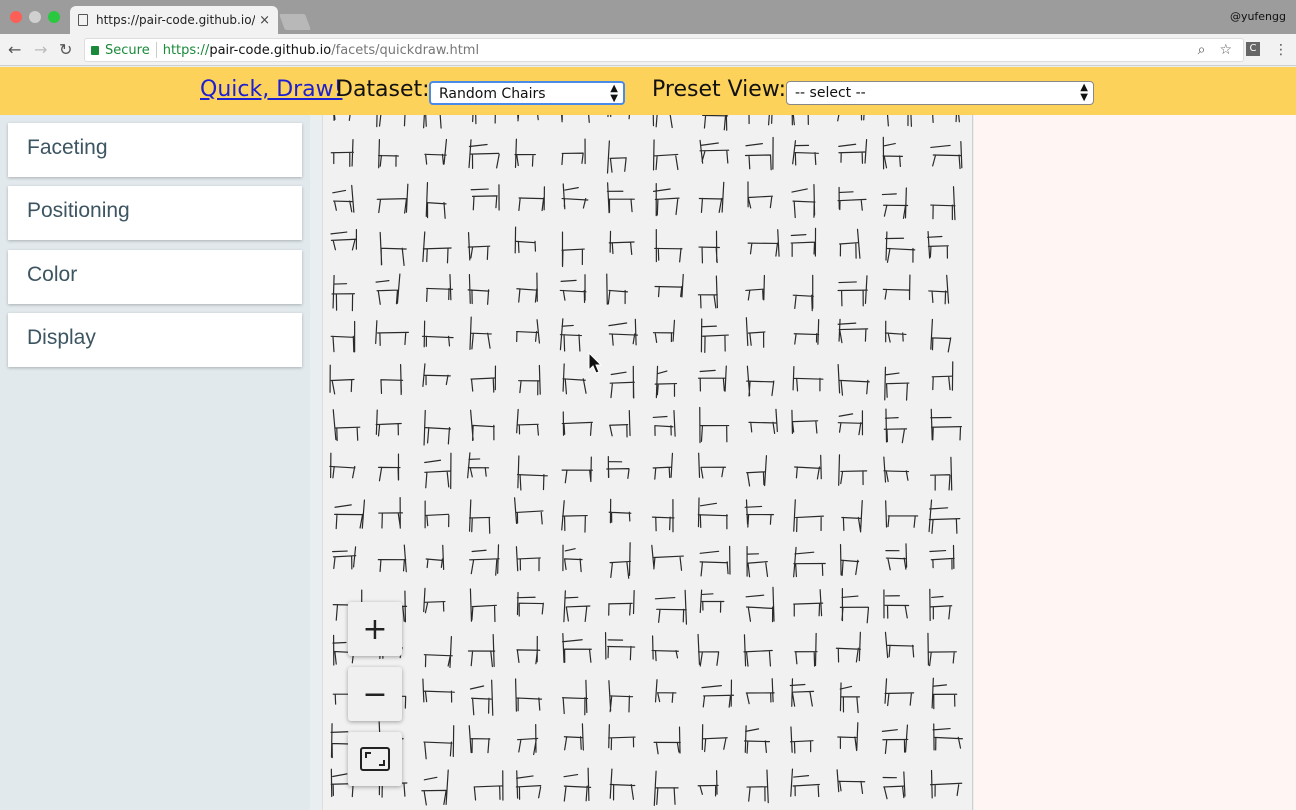 This screenshot has height=810, width=1296. What do you see at coordinates (940, 93) in the screenshot?
I see `preset-view-select: -- select -- ▲ ▼` at bounding box center [940, 93].